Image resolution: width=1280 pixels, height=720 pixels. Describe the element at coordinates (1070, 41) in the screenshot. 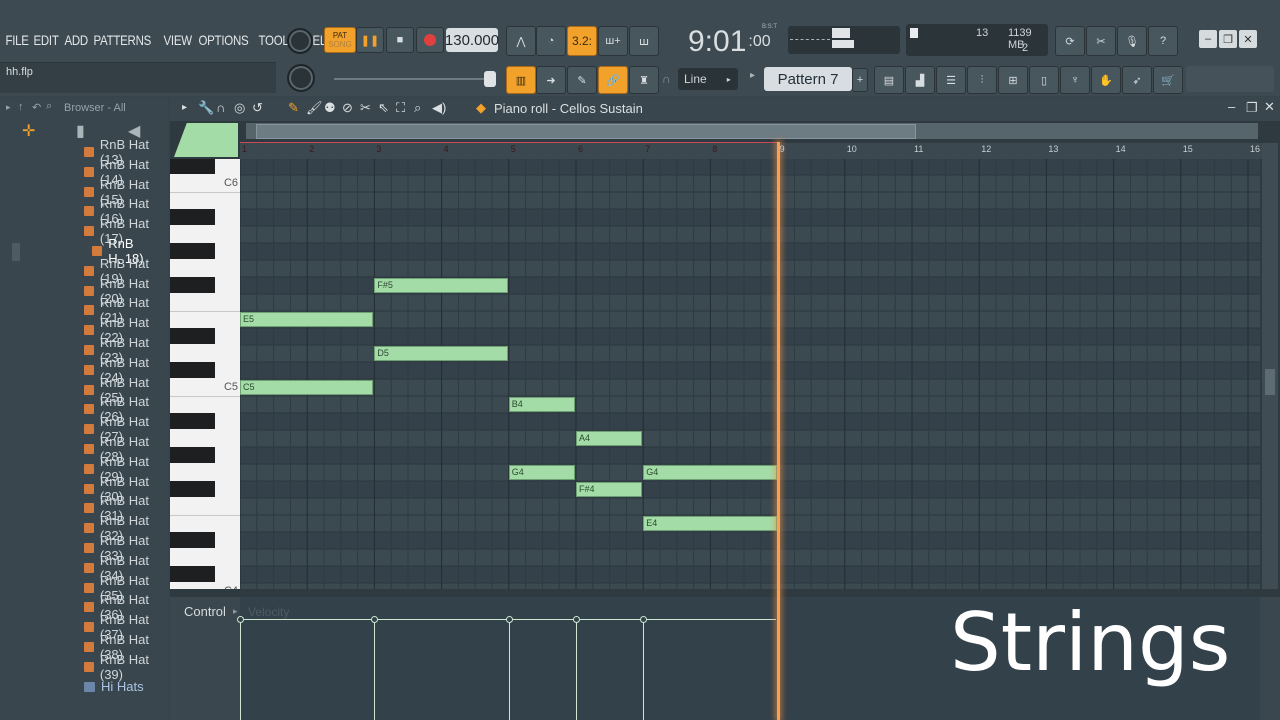

I see `undo-history-button: ⟳` at that location.